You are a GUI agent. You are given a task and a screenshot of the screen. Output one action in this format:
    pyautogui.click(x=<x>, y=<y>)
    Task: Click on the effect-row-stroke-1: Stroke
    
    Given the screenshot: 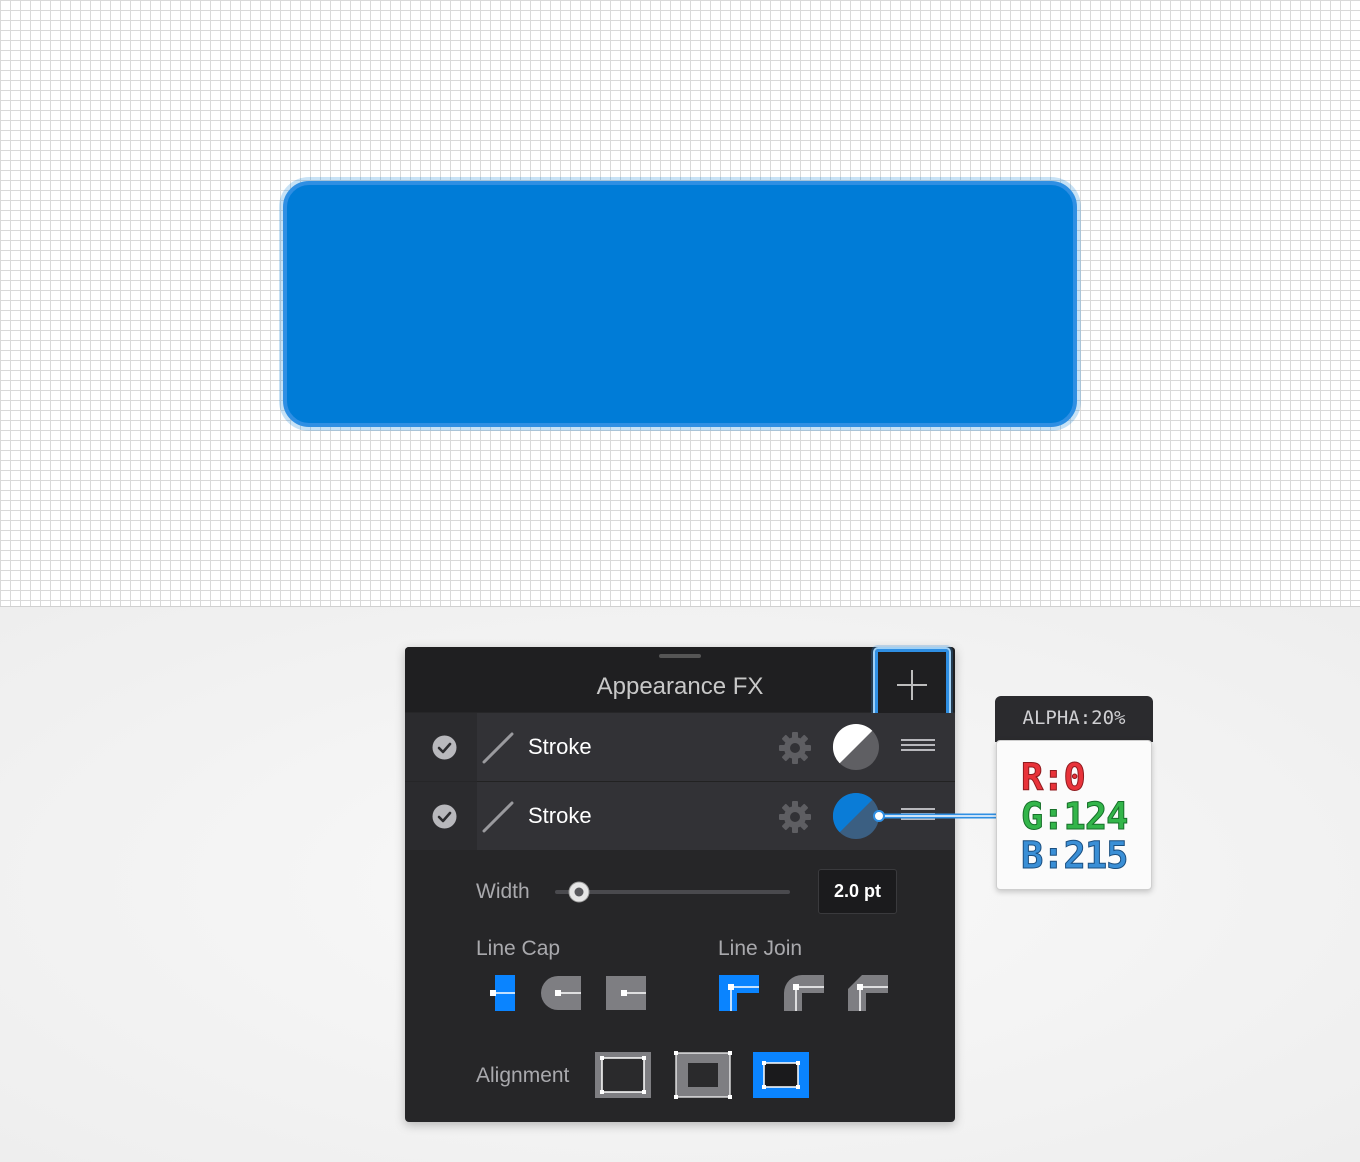 What is the action you would take?
    pyautogui.click(x=680, y=747)
    